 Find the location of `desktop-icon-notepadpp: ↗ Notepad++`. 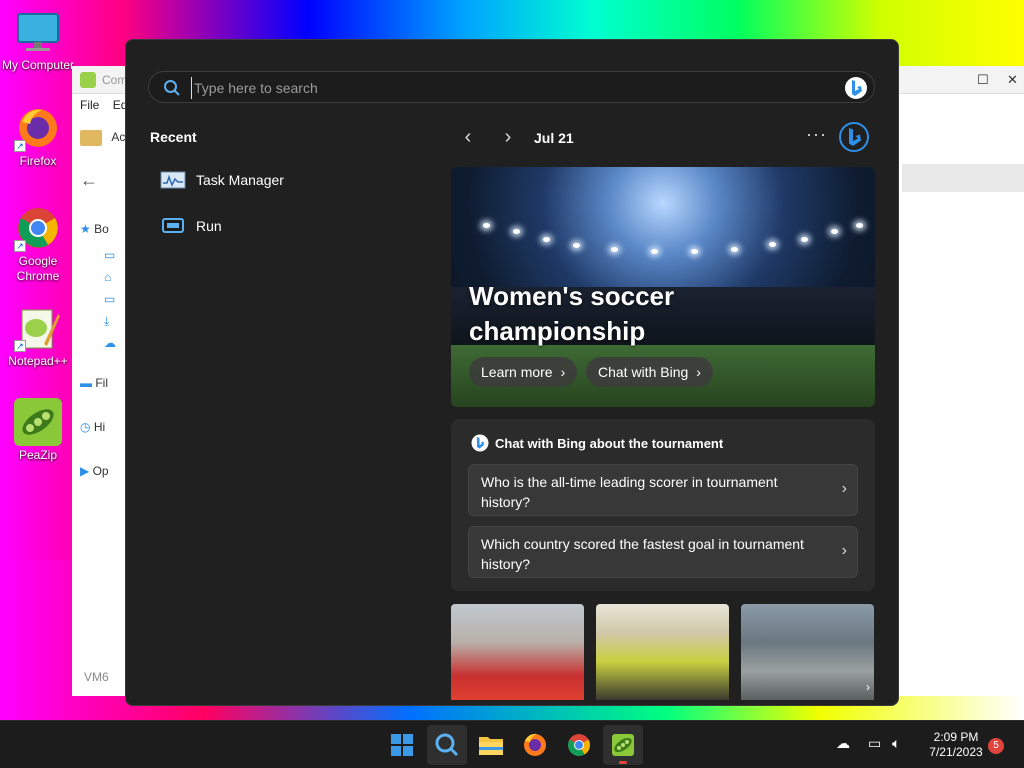

desktop-icon-notepadpp: ↗ Notepad++ is located at coordinates (38, 336).